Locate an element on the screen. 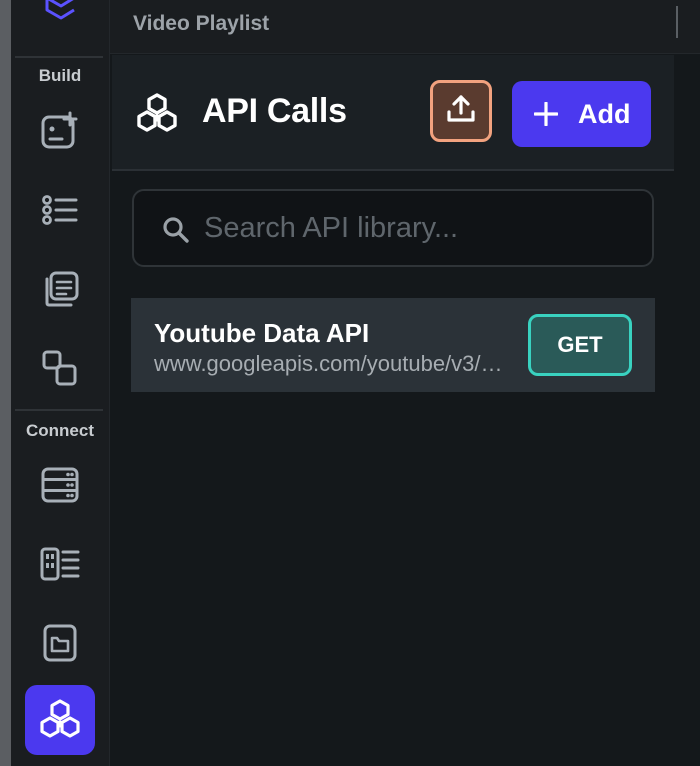  upload-button is located at coordinates (461, 111).